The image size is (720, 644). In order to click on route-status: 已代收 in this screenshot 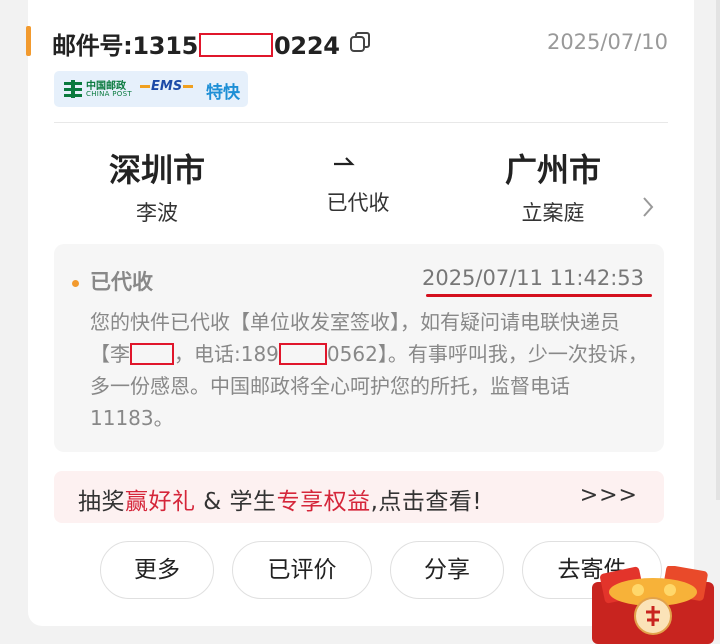, I will do `click(358, 203)`.